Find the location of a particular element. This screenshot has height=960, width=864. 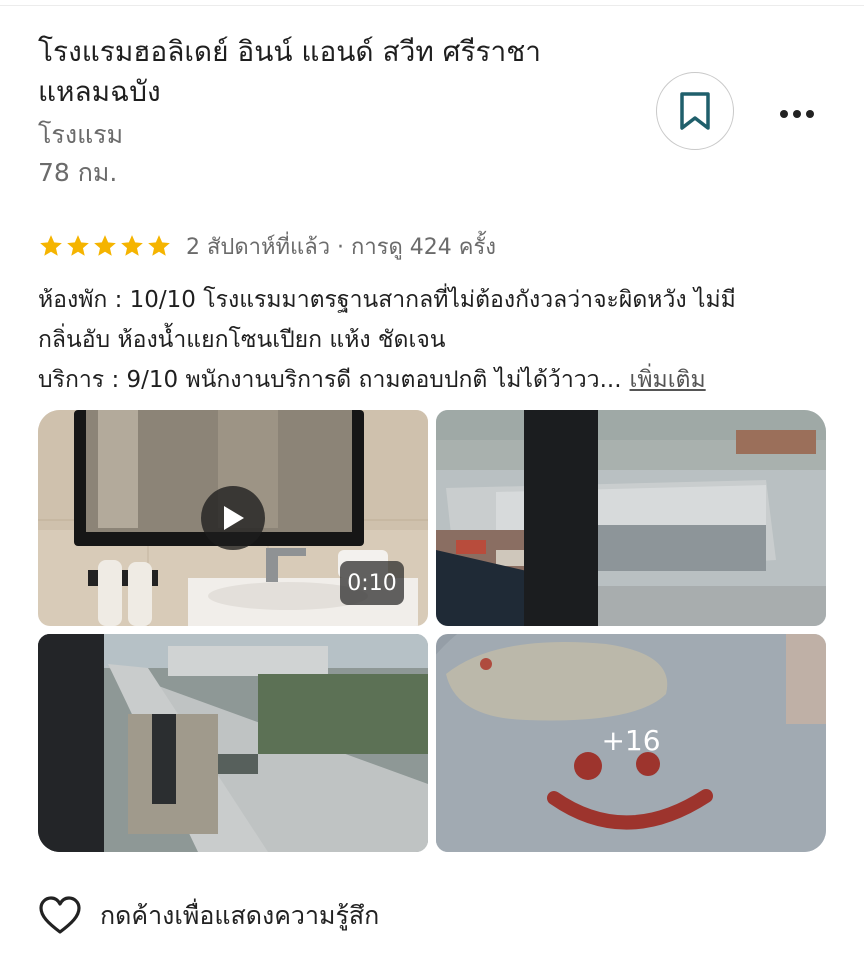

listing-category: โรงแรม is located at coordinates (81, 134).